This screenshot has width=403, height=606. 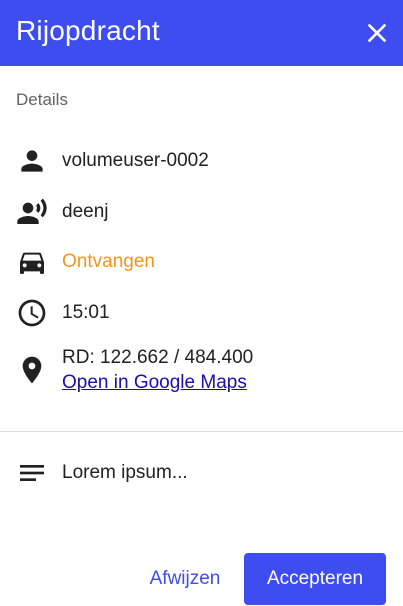 I want to click on time-row: 15:01, so click(x=201, y=313).